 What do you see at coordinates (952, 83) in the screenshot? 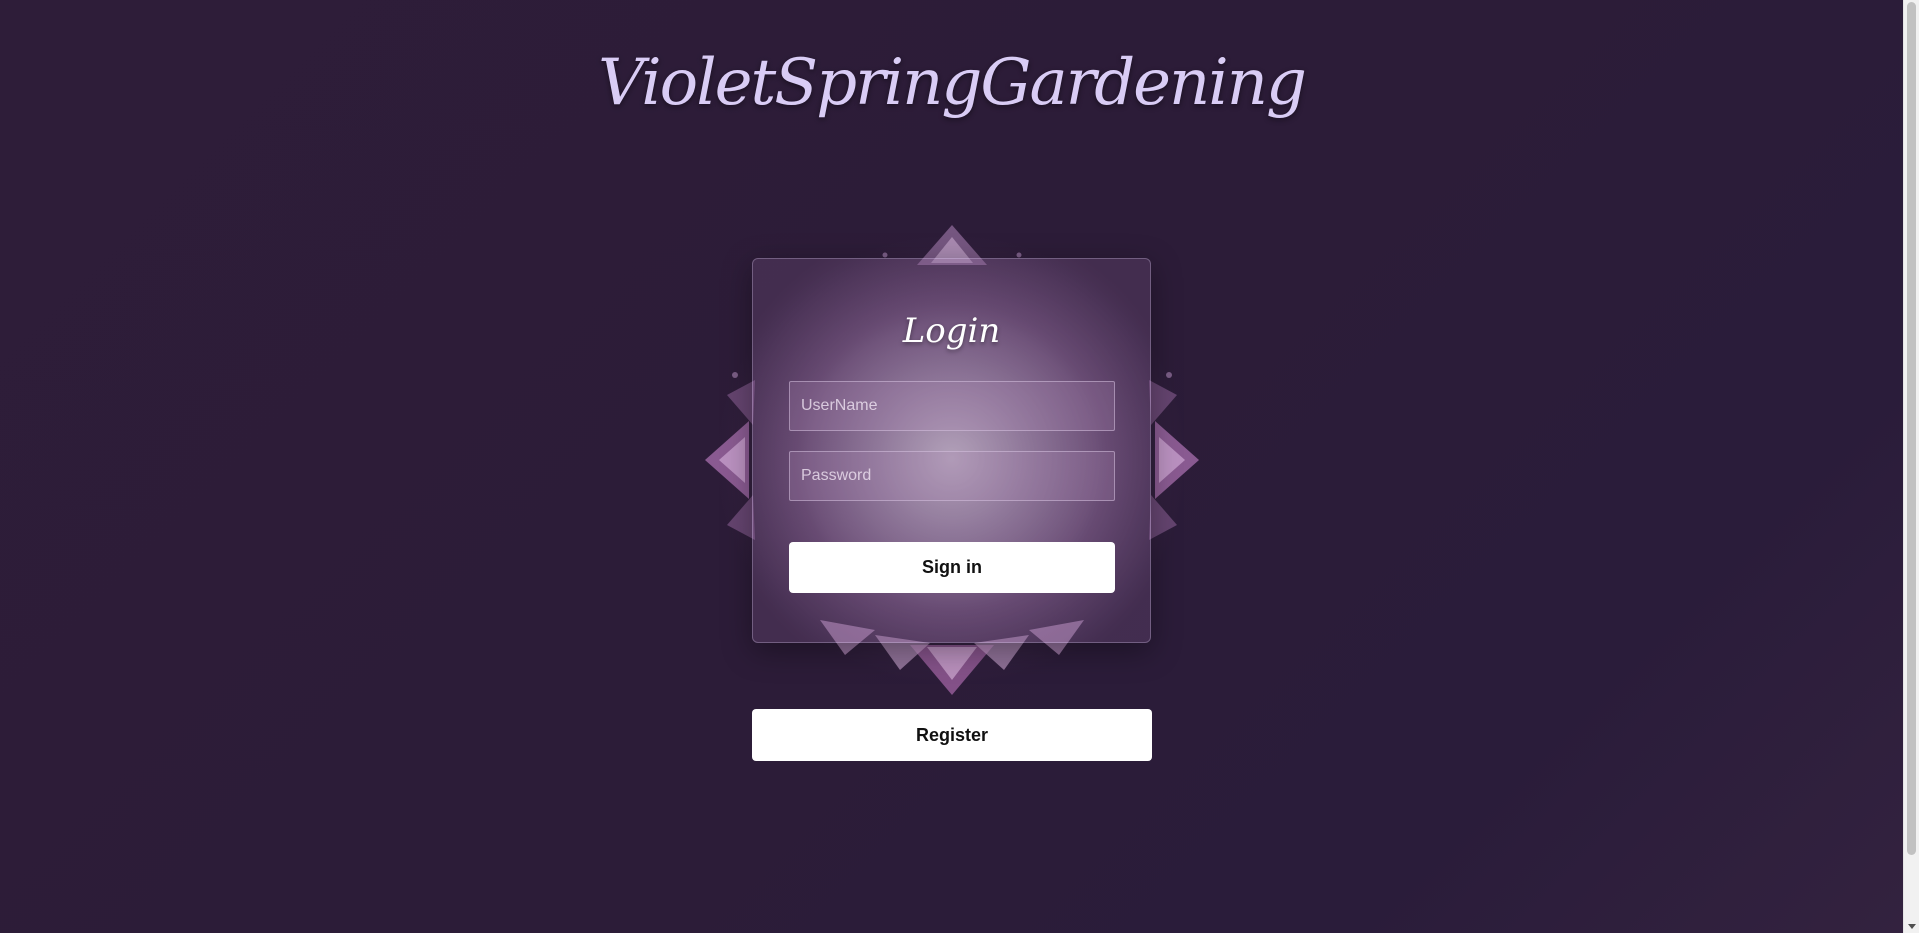
I see `site-title: VioletSpringGardening` at bounding box center [952, 83].